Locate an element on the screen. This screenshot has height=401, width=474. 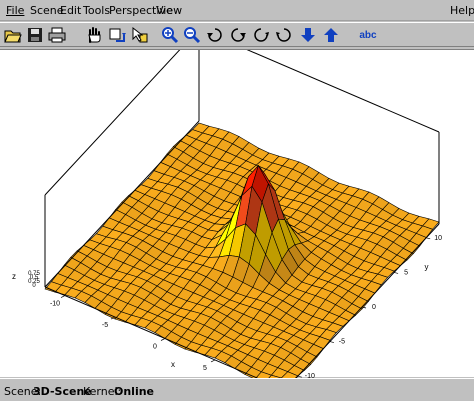
menu-file: File is located at coordinates (15, 10).